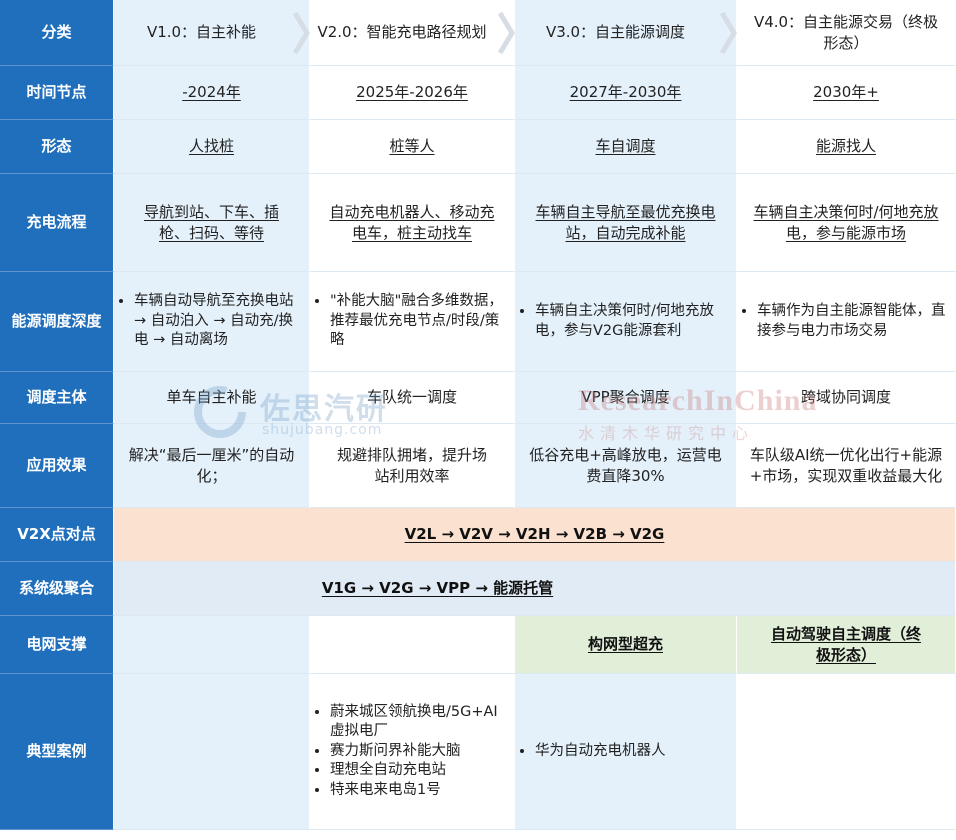 This screenshot has width=956, height=840. What do you see at coordinates (218, 321) in the screenshot?
I see `depth-v1-text: 车辆自动导航至充换电站 → 自动泊入 → 自动充/换电 → 自动离场` at bounding box center [218, 321].